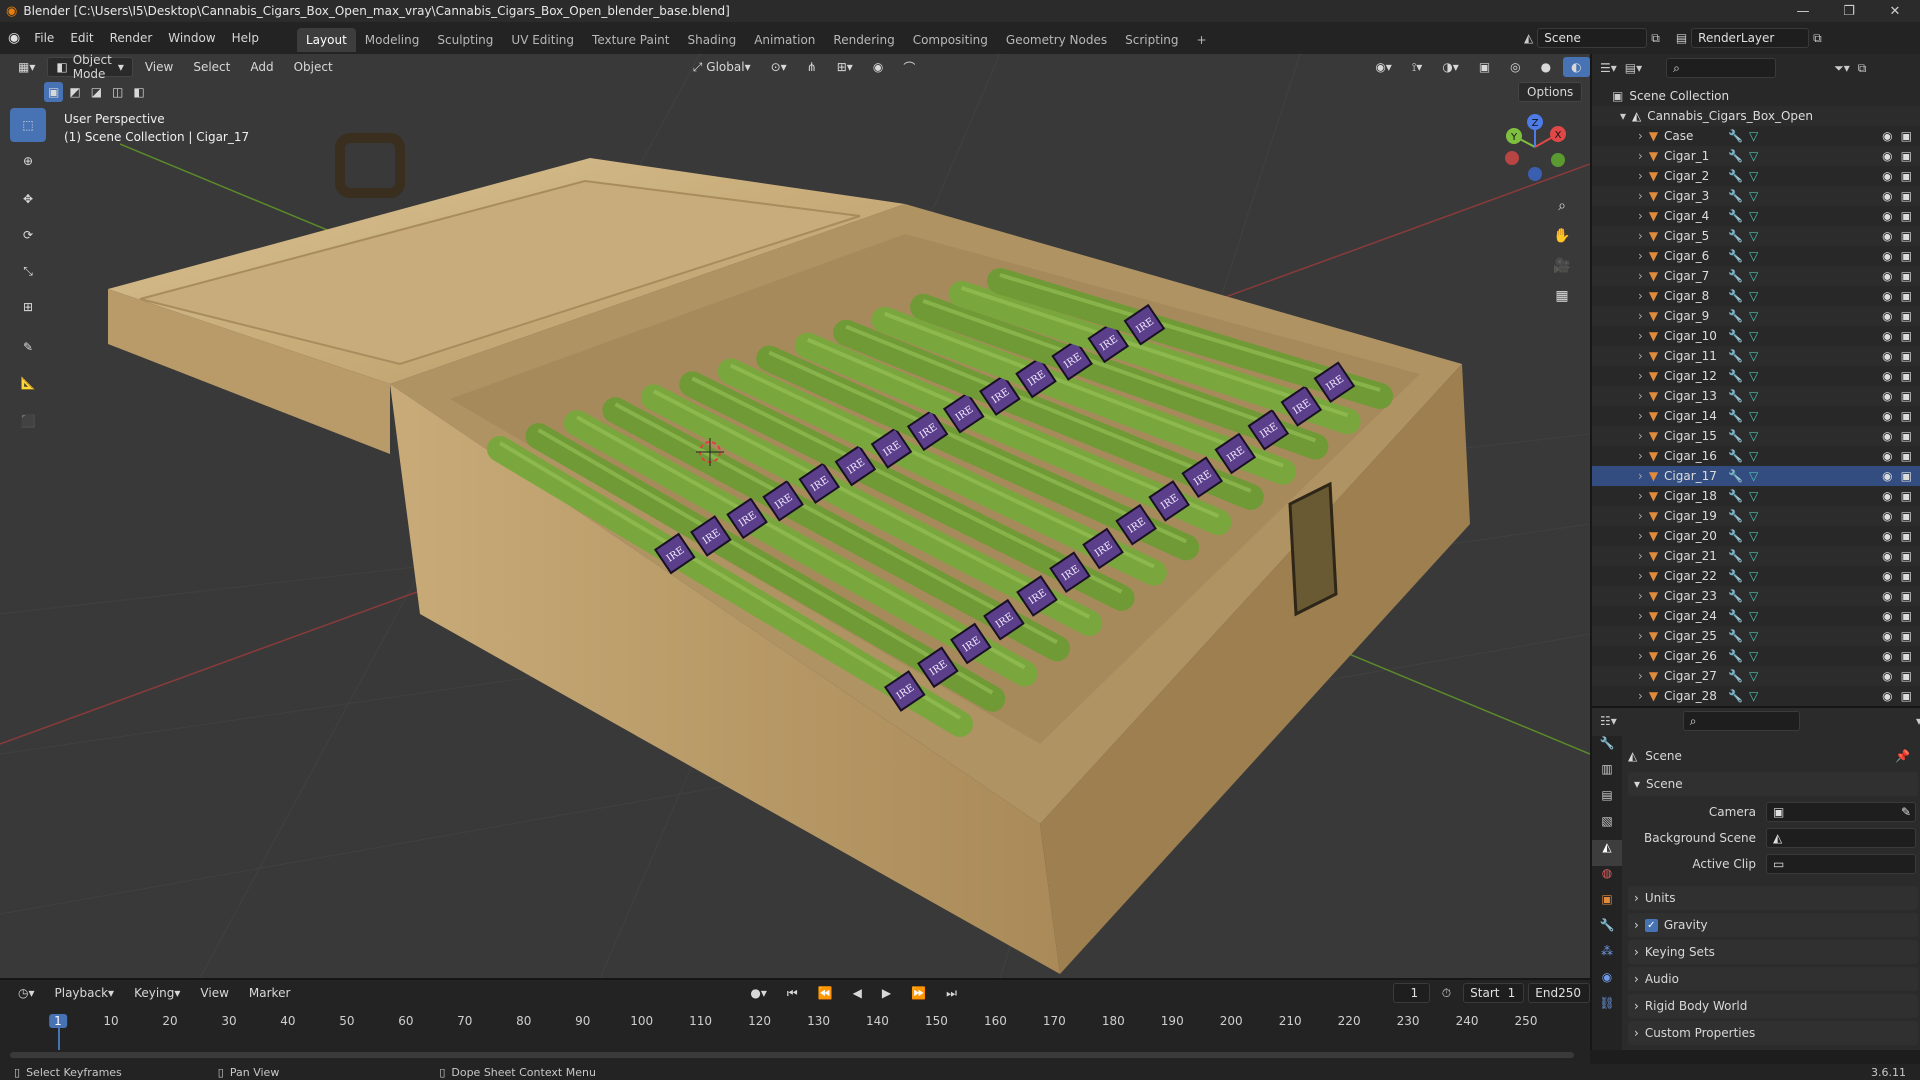  I want to click on select-new-icon: ▣, so click(54, 92).